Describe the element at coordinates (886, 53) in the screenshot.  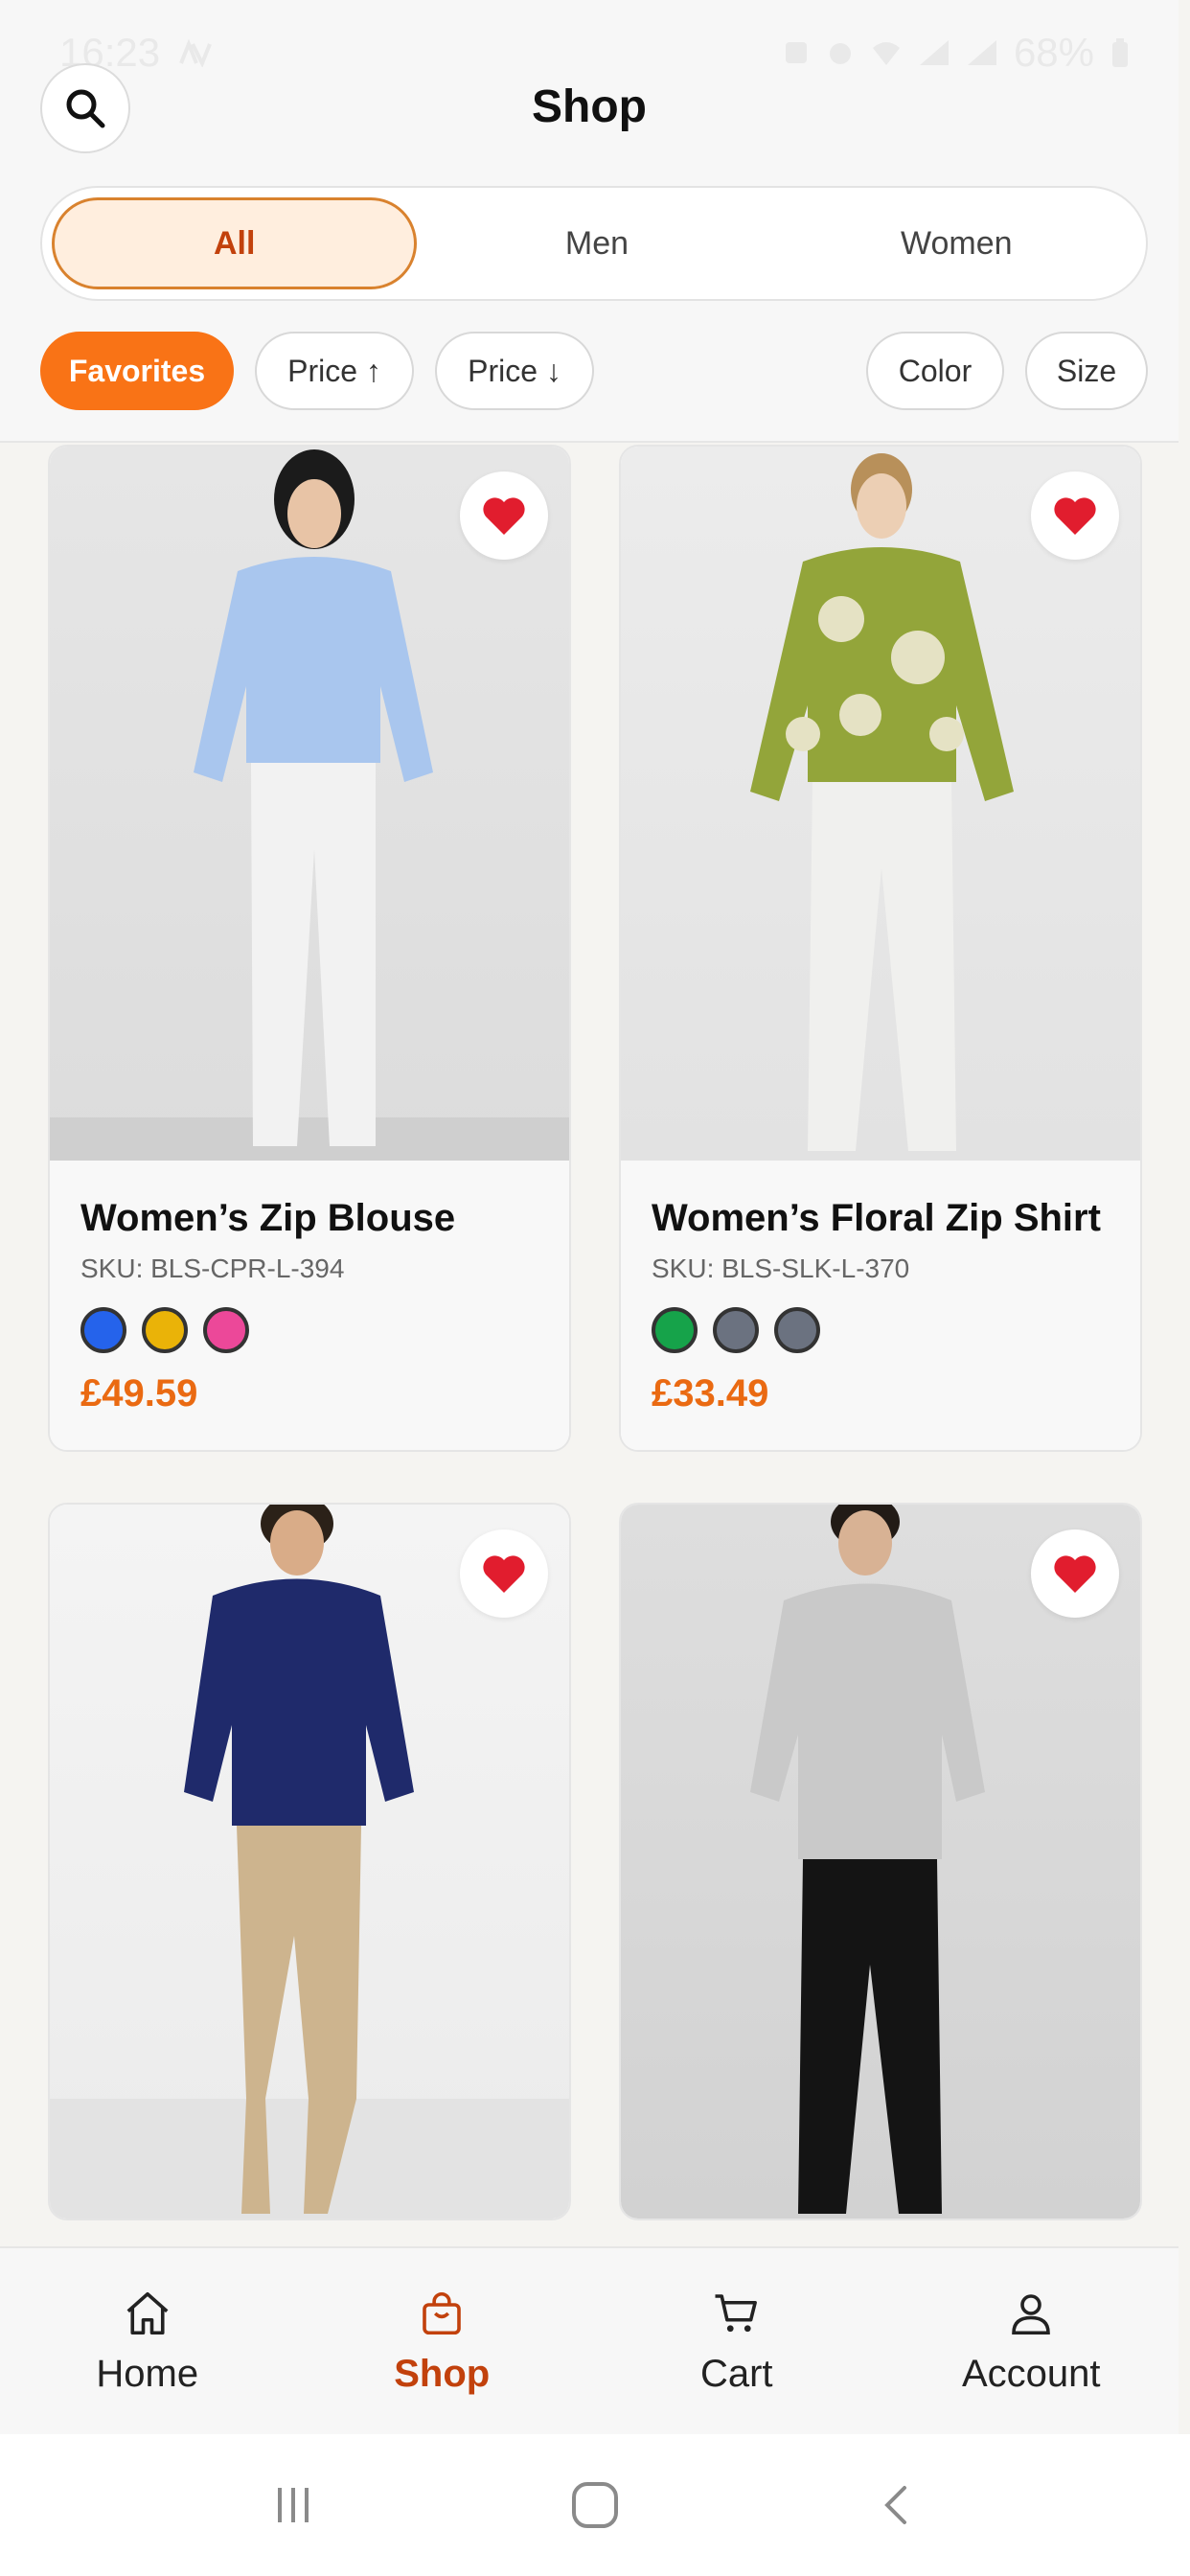
I see `wifi-icon` at that location.